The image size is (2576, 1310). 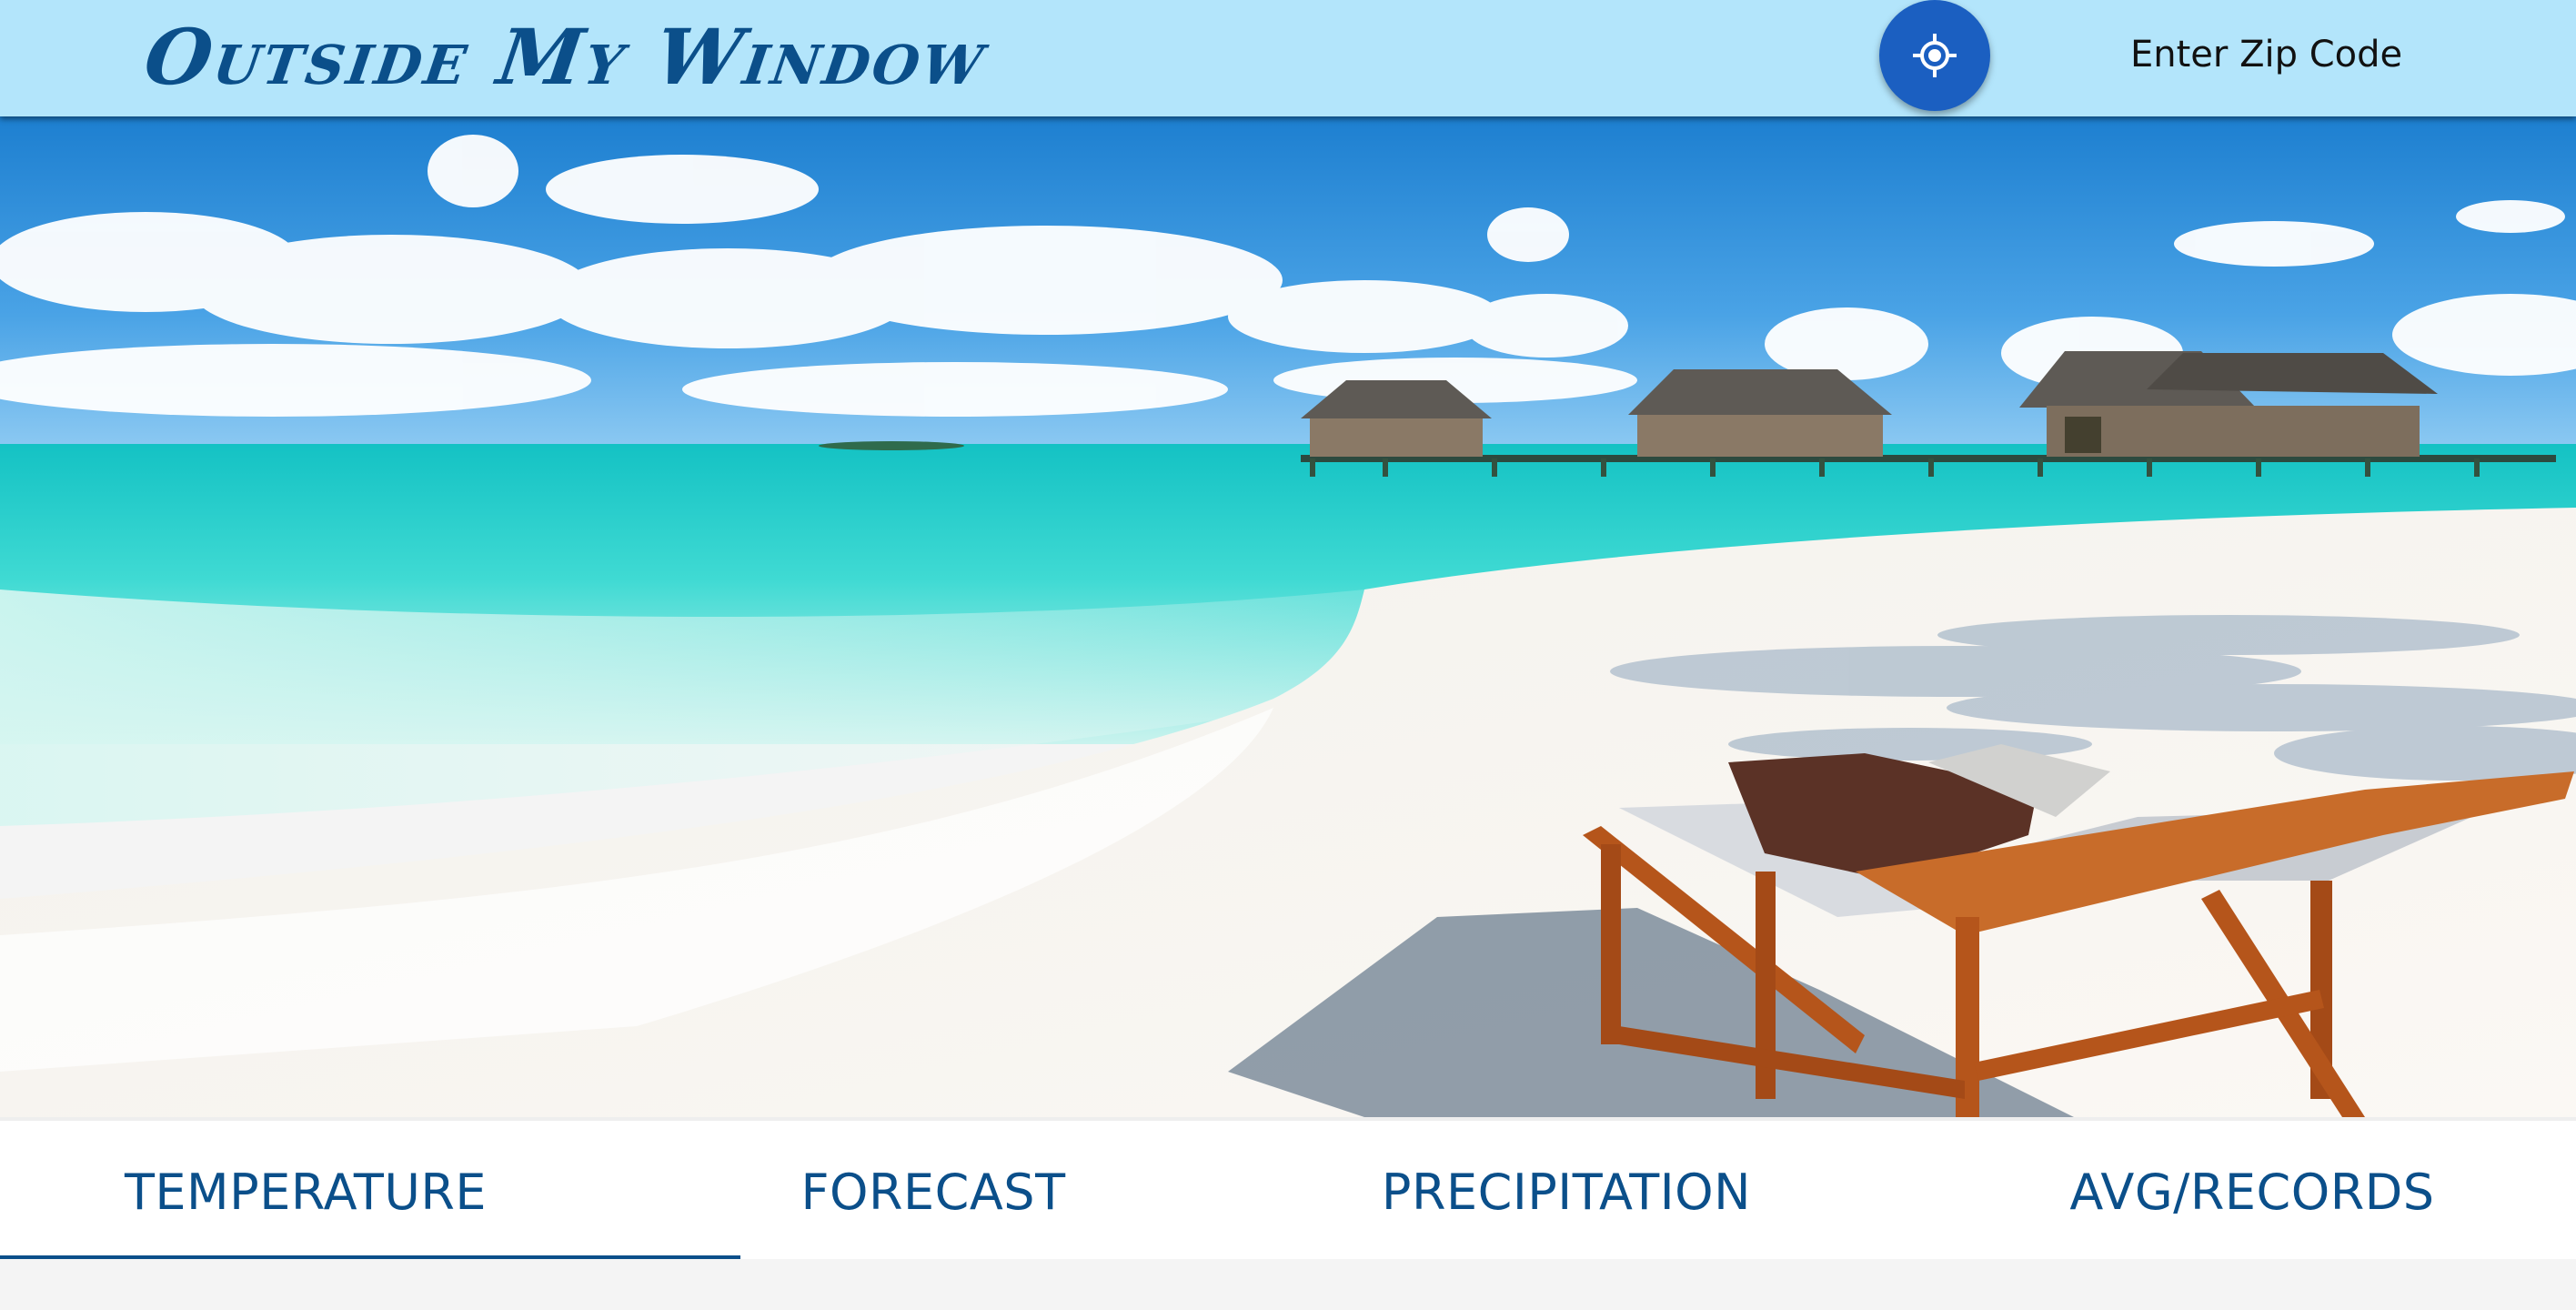 I want to click on tab-precipitation-label: PRECIPITATION, so click(x=1566, y=1192).